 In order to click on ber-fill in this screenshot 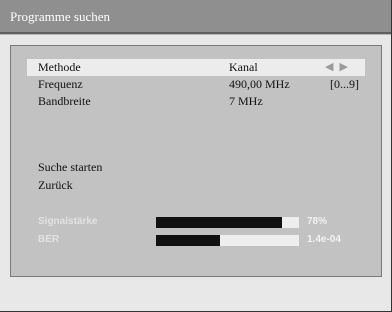, I will do `click(188, 240)`.